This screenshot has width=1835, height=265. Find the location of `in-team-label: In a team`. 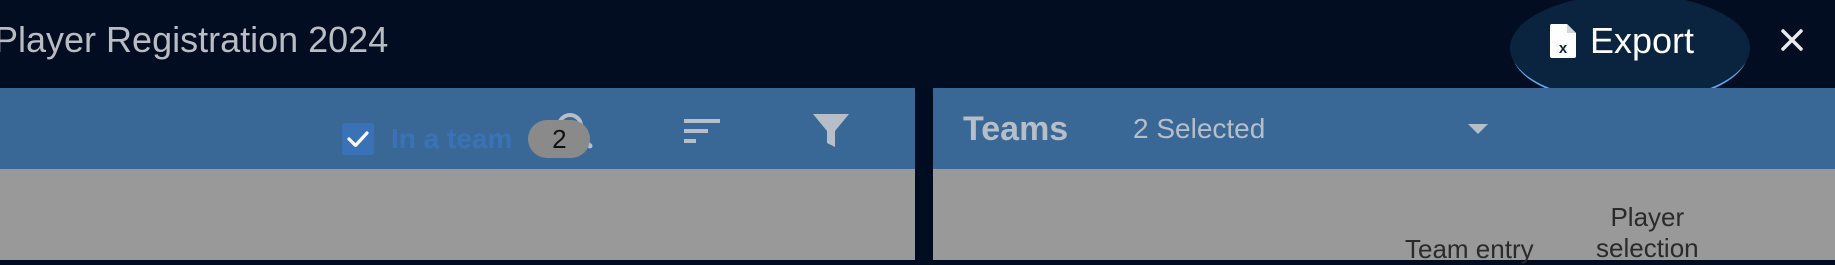

in-team-label: In a team is located at coordinates (452, 138).